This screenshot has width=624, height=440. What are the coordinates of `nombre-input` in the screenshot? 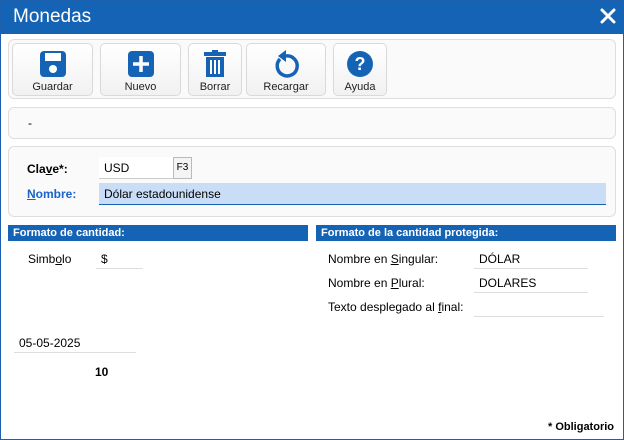 It's located at (352, 194).